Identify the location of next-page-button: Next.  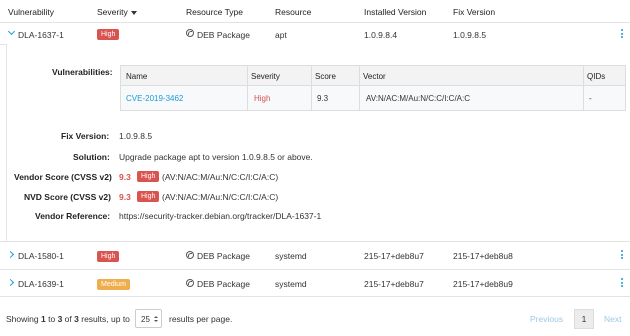
(612, 319).